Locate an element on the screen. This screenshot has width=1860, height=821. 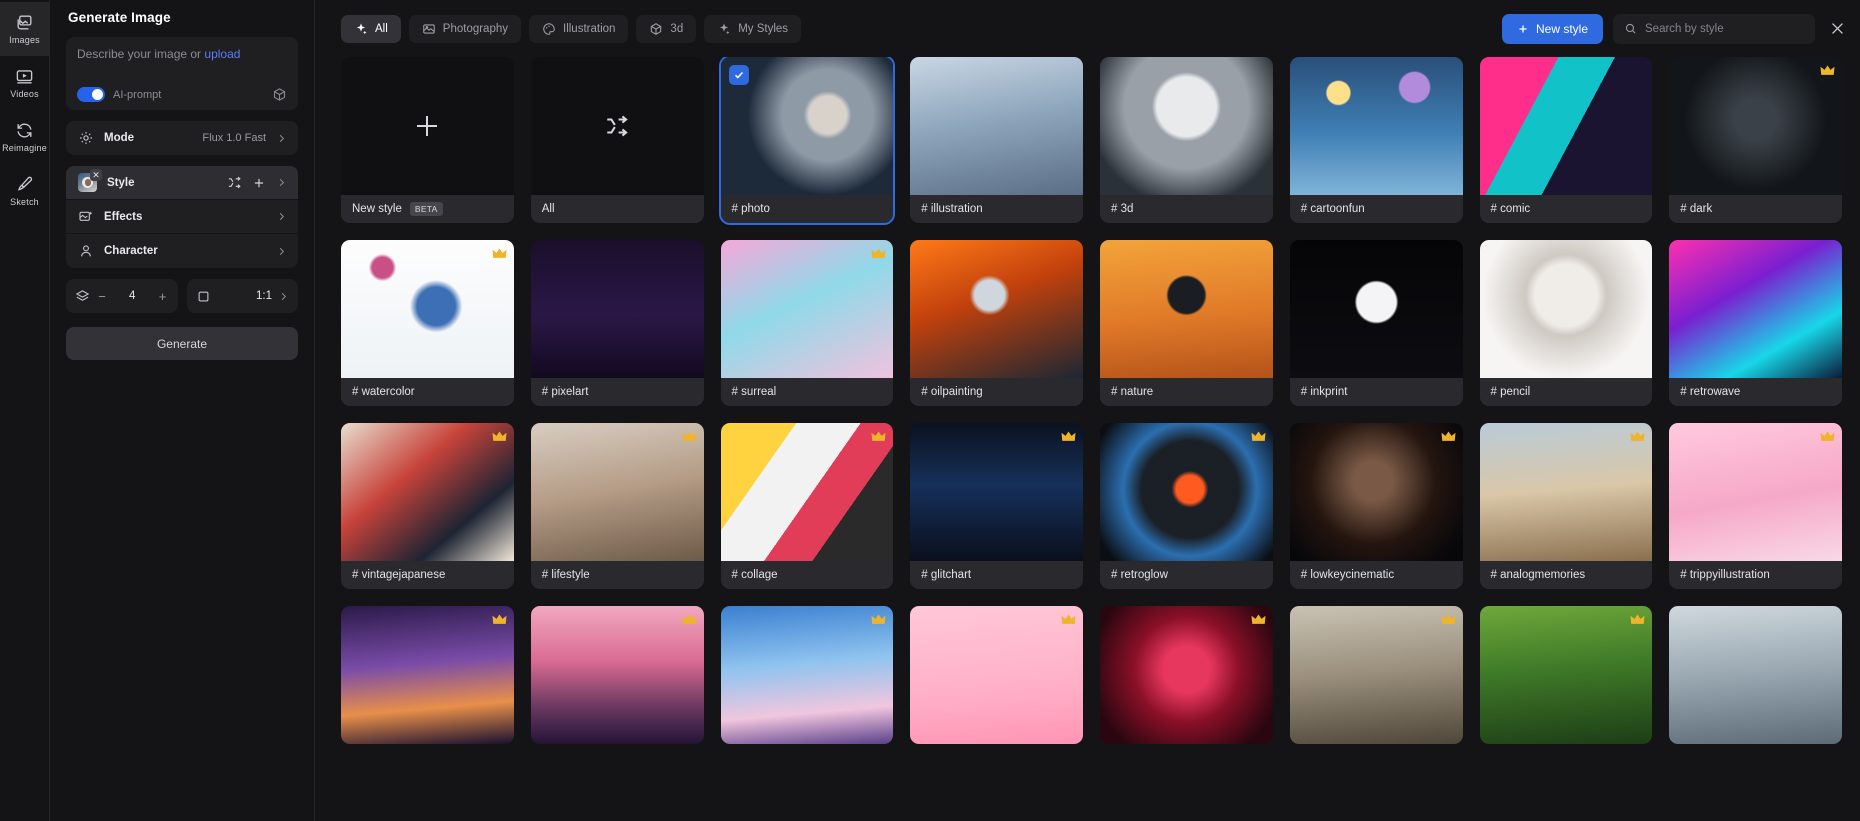
style-card-label-row: # oilpainting is located at coordinates (996, 392).